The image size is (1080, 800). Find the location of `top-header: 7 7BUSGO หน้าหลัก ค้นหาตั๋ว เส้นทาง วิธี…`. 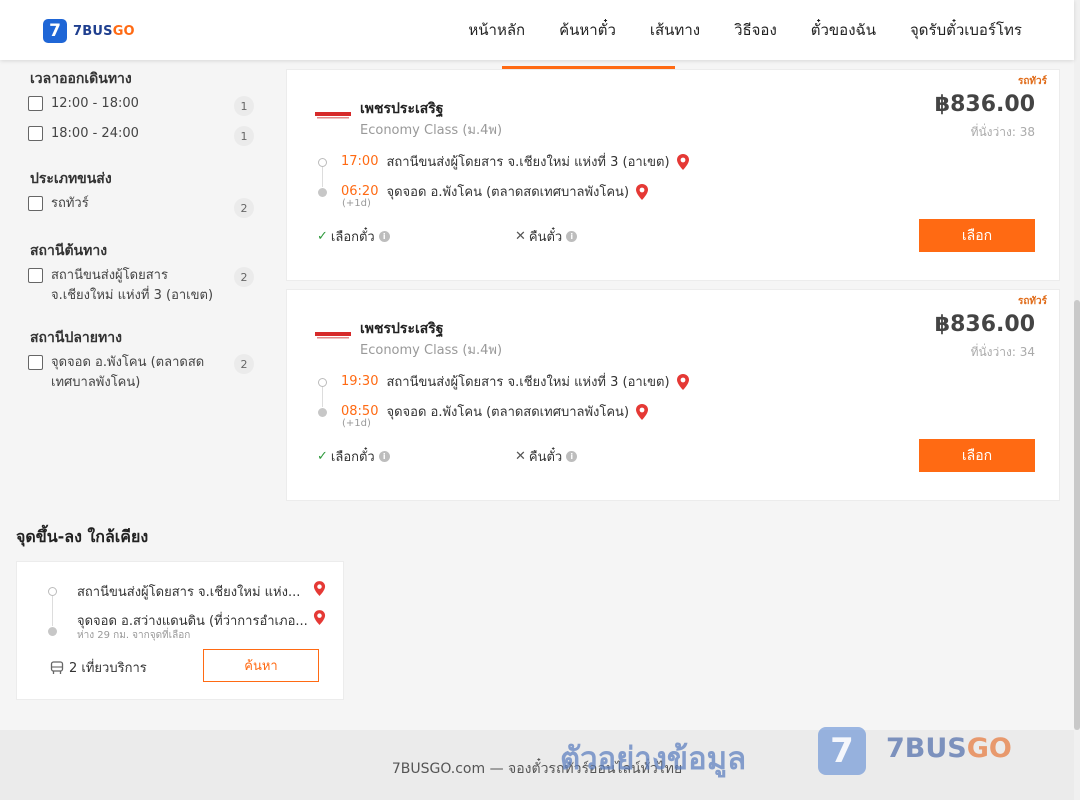

top-header: 7 7BUSGO หน้าหลัก ค้นหาตั๋ว เส้นทาง วิธี… is located at coordinates (537, 30).